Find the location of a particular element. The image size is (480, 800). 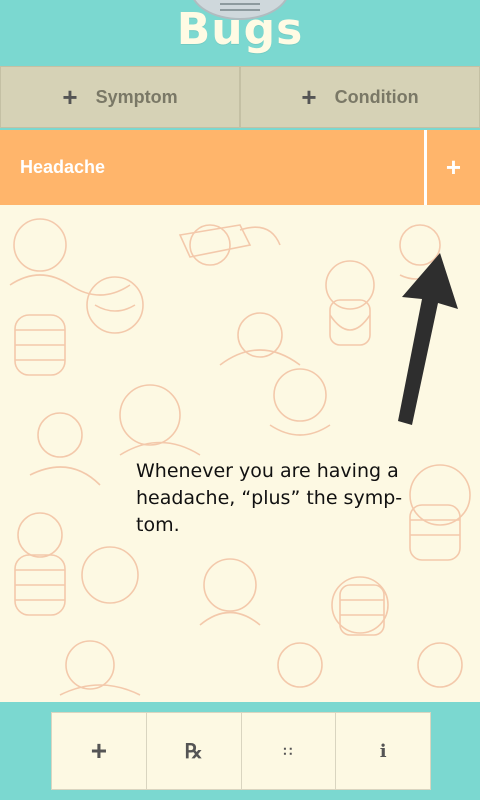

symptom-row-headache: Headache + is located at coordinates (240, 167).